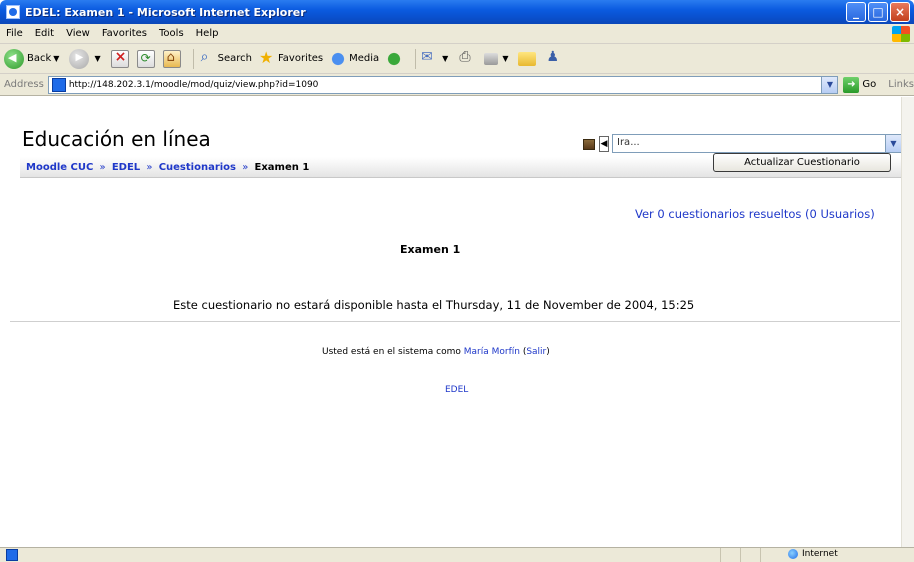  What do you see at coordinates (901, 34) in the screenshot?
I see `windows-logo-icon` at bounding box center [901, 34].